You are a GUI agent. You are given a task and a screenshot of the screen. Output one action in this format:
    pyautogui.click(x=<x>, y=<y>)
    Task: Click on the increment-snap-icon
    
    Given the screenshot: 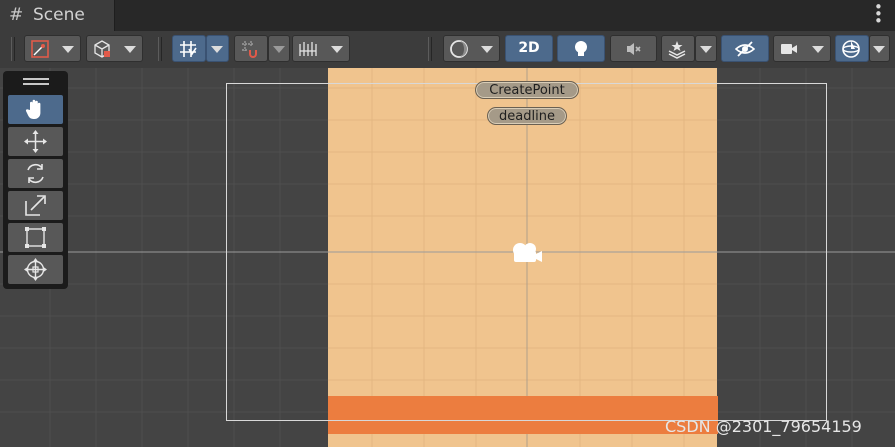 What is the action you would take?
    pyautogui.click(x=249, y=49)
    